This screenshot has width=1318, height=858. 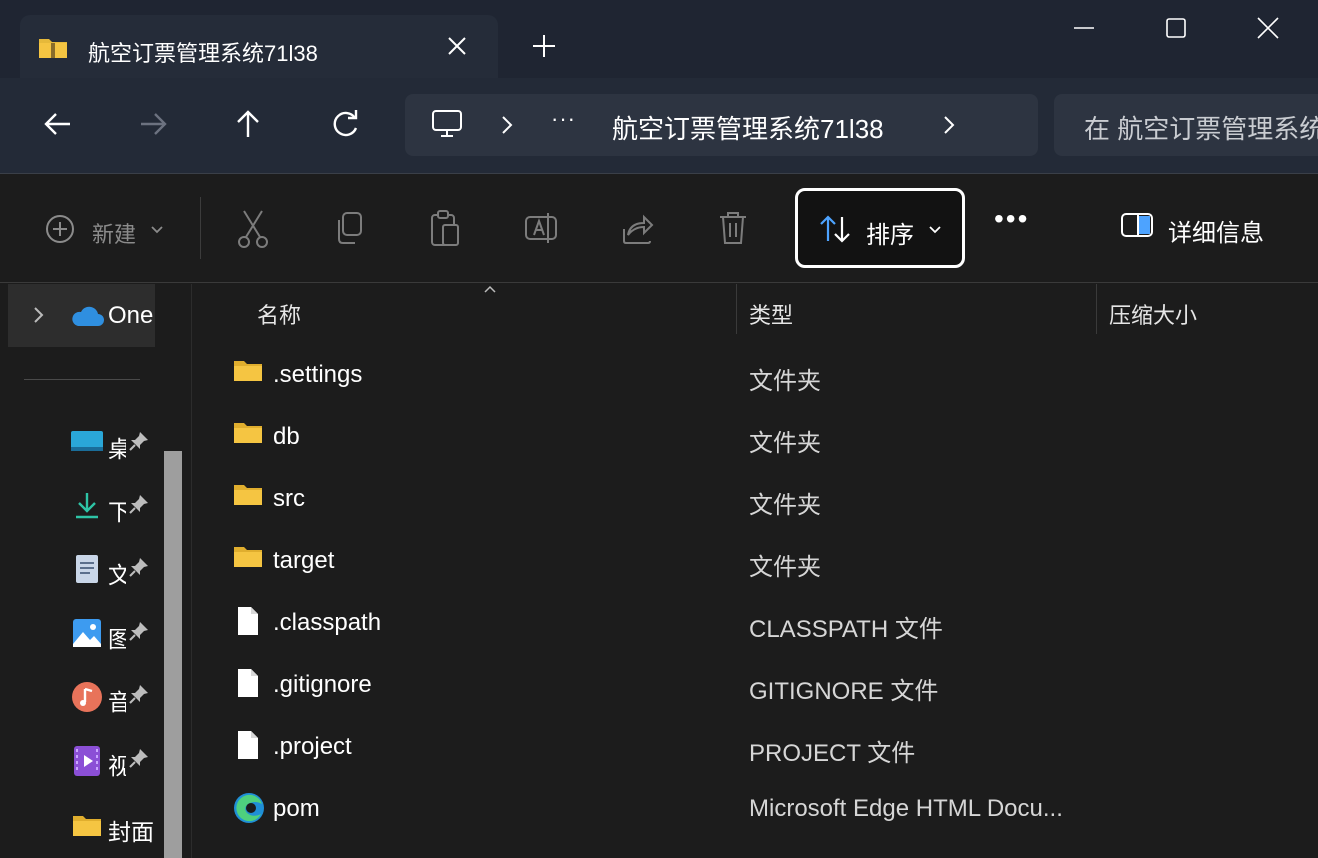 I want to click on copy-icon, so click(x=349, y=231).